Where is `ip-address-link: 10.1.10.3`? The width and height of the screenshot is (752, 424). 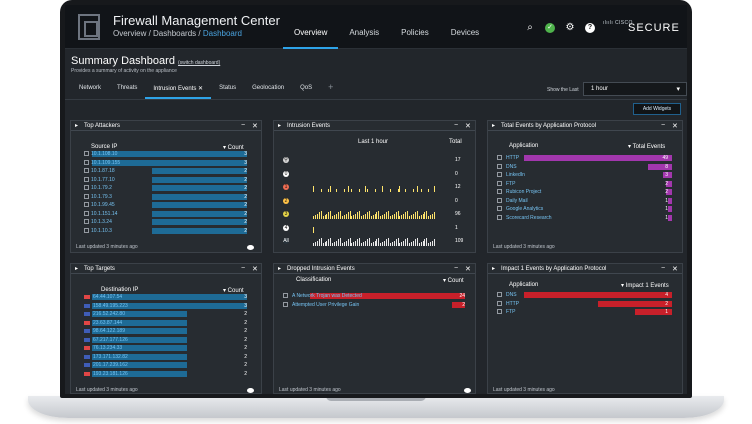 ip-address-link: 10.1.10.3 is located at coordinates (101, 231).